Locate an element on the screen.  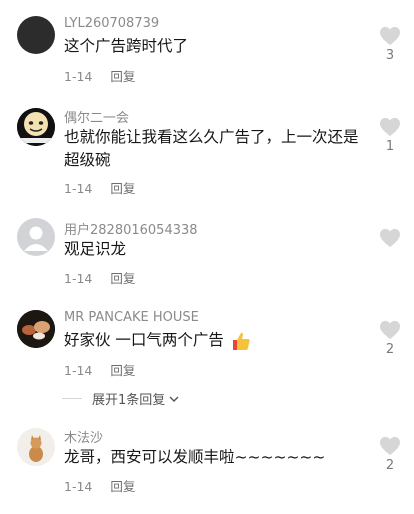
like-button: 1 is located at coordinates (390, 136).